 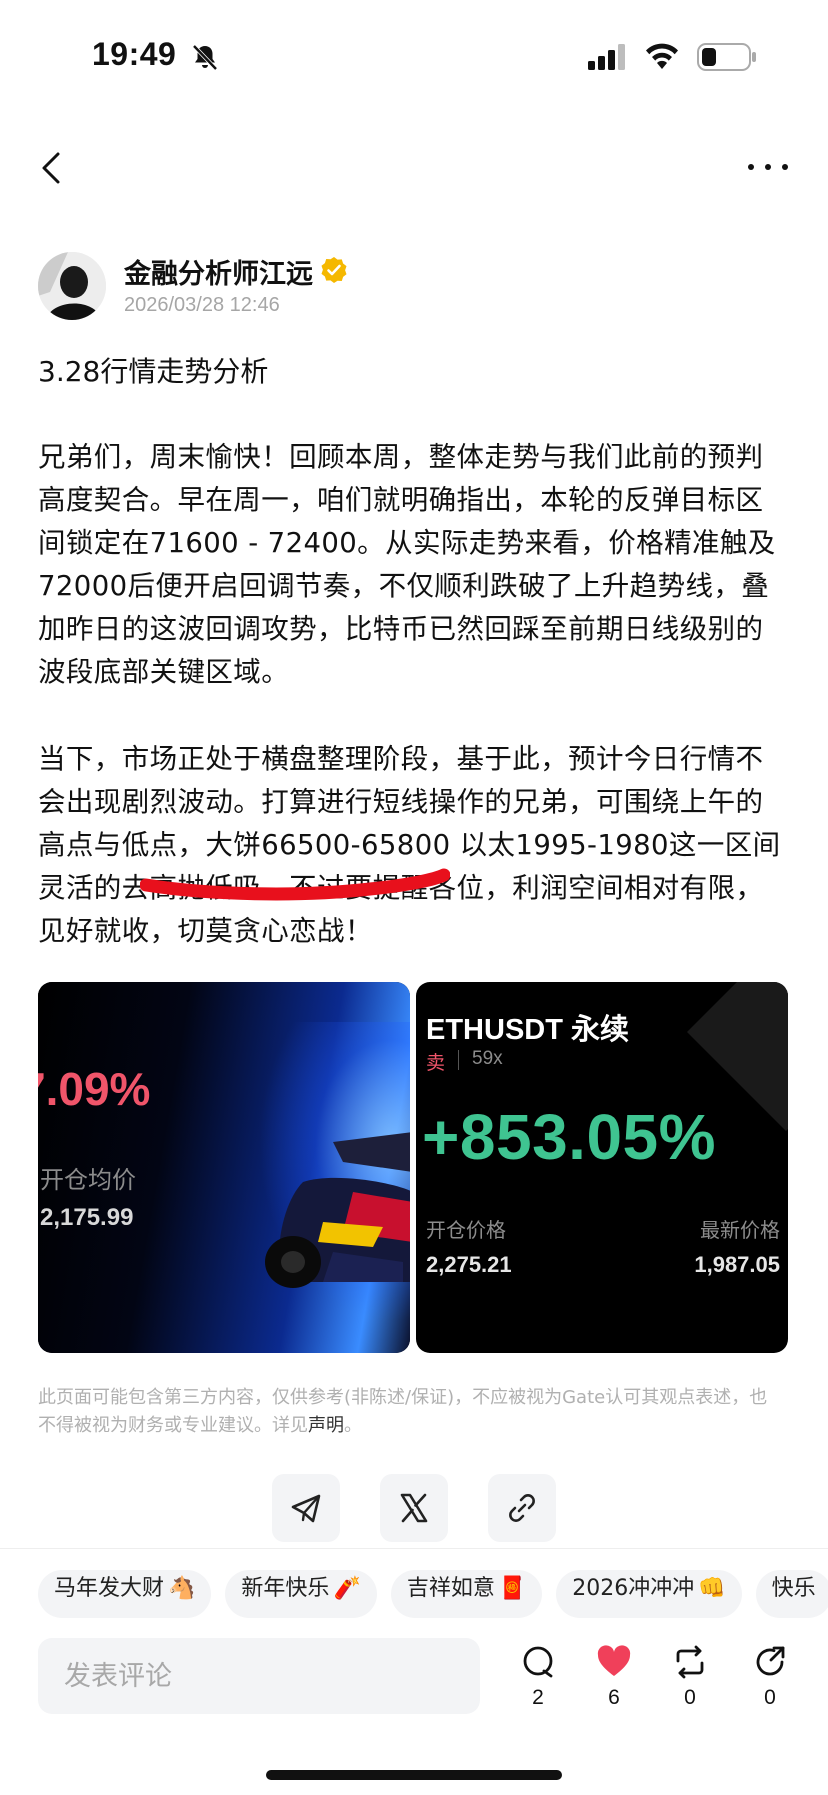 I want to click on comment-action: 2, so click(x=538, y=1677).